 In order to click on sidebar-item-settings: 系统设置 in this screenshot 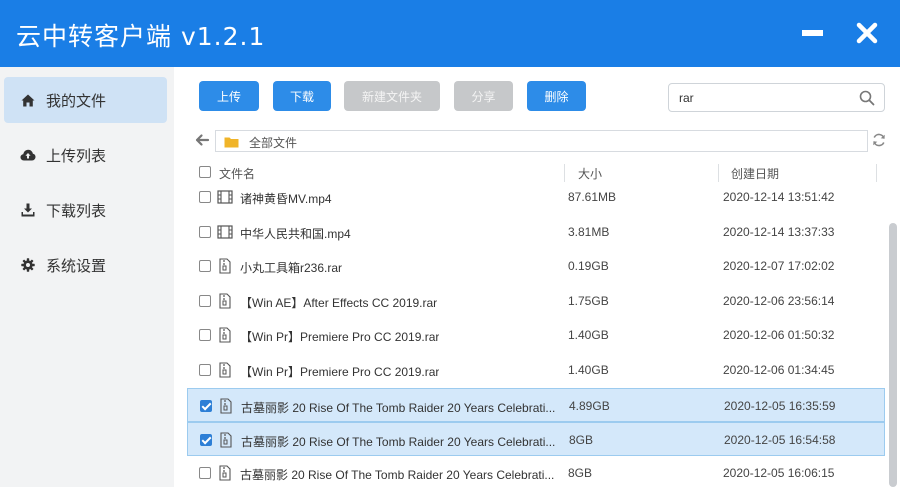, I will do `click(85, 265)`.